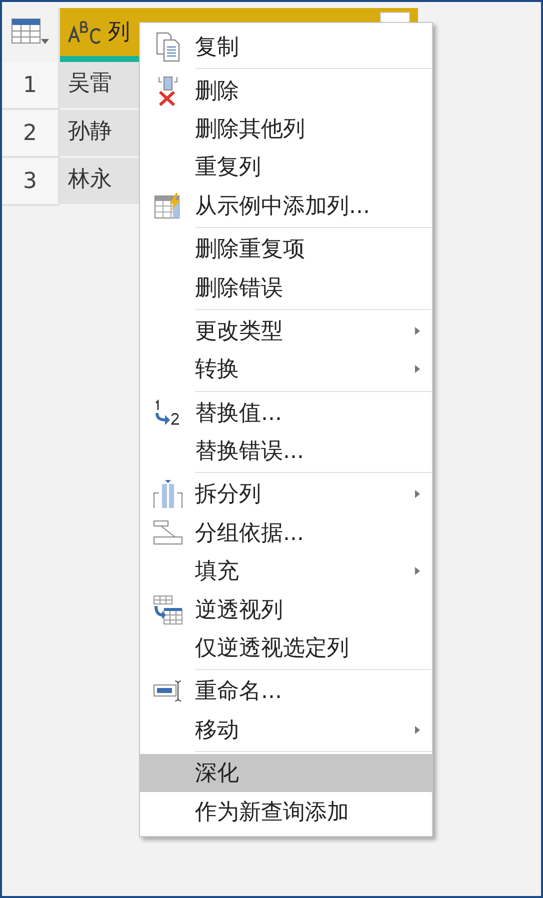  Describe the element at coordinates (286, 47) in the screenshot. I see `menu-item: 复制` at that location.